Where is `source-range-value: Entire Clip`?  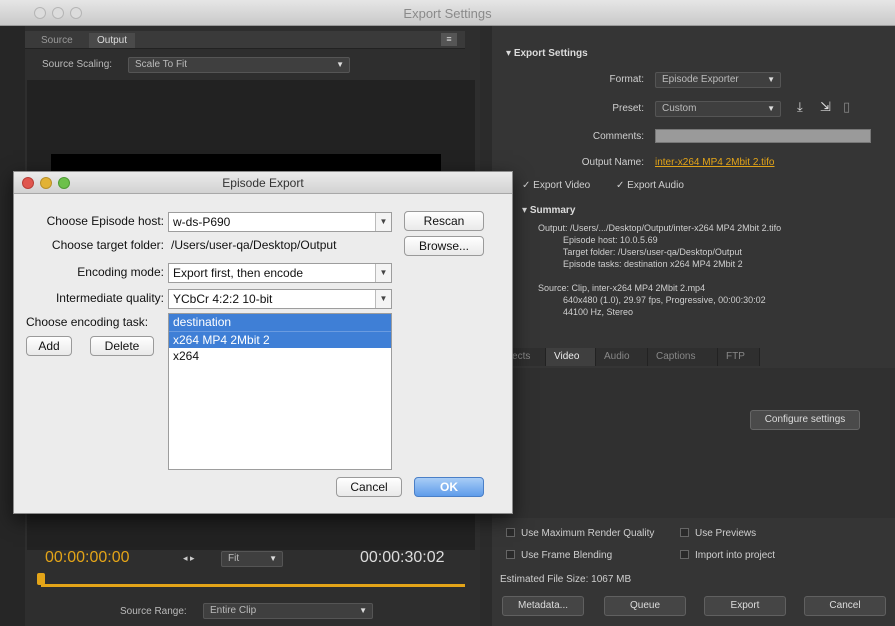 source-range-value: Entire Clip is located at coordinates (233, 610).